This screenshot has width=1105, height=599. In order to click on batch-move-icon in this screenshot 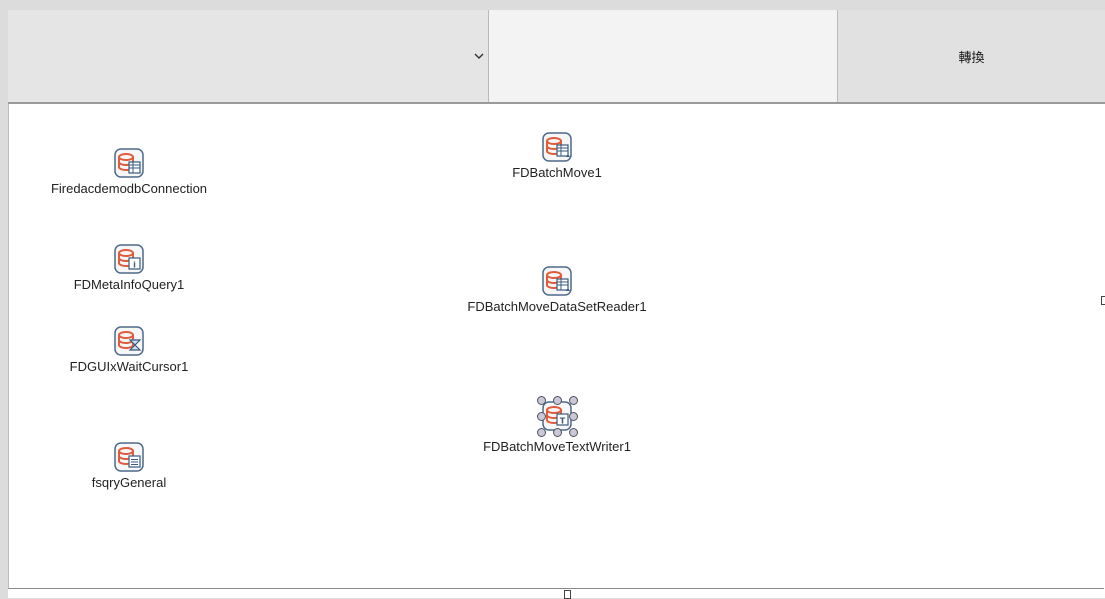, I will do `click(557, 147)`.